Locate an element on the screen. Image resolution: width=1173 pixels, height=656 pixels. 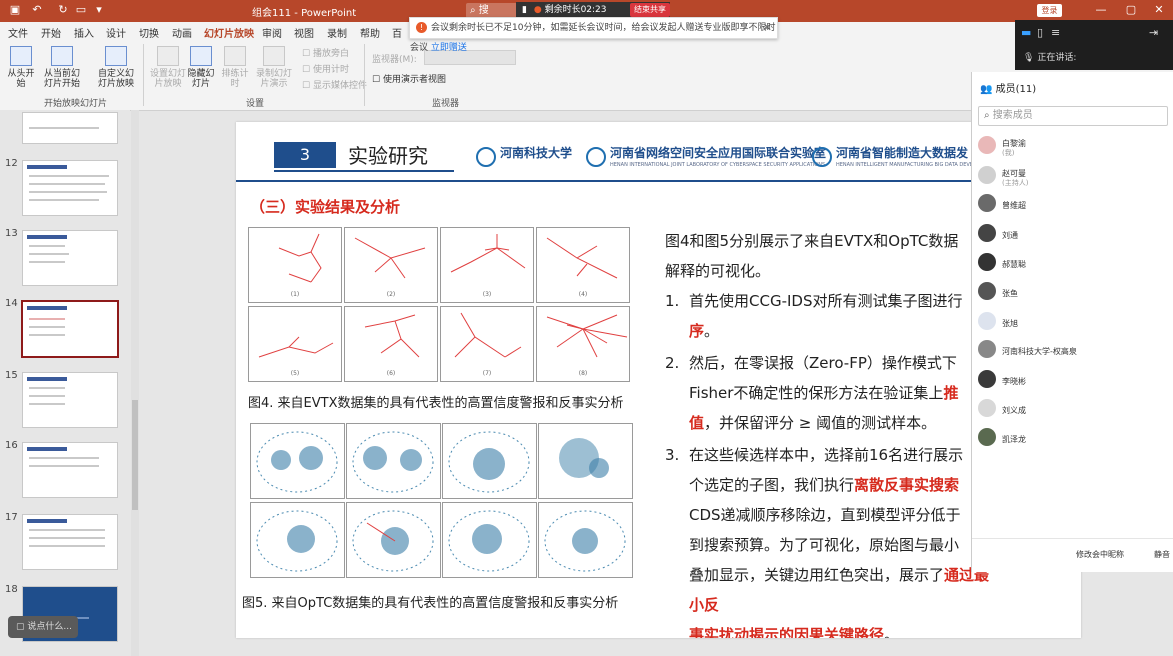
thumbnail-scrollbar is located at coordinates (135, 383).